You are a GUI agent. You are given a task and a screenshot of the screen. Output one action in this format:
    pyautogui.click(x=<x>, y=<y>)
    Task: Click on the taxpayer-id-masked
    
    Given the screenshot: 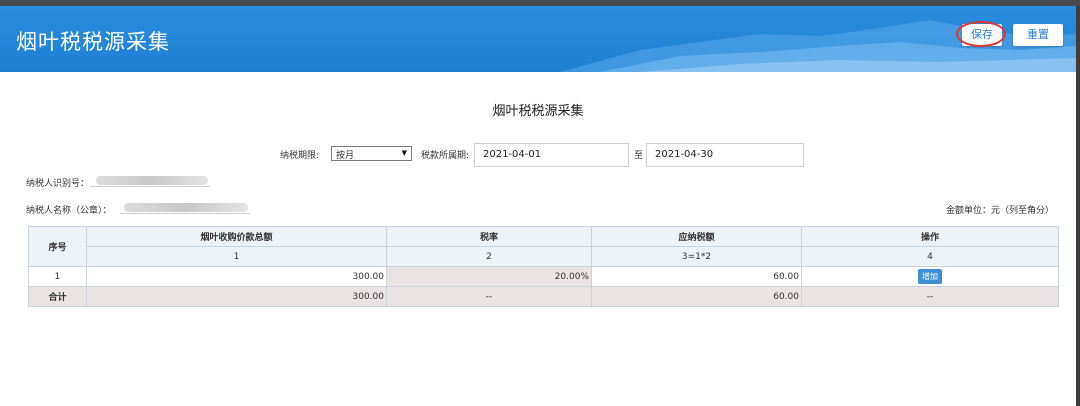 What is the action you would take?
    pyautogui.click(x=152, y=180)
    